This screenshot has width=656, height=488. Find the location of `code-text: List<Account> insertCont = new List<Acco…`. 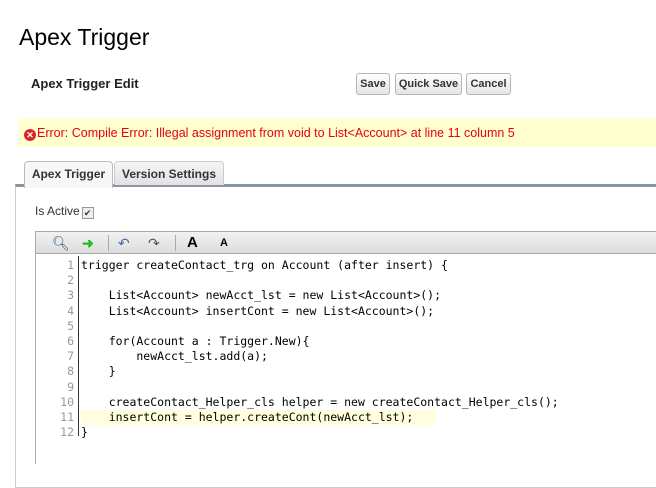

code-text: List<Account> insertCont = new List<Acco… is located at coordinates (258, 310).